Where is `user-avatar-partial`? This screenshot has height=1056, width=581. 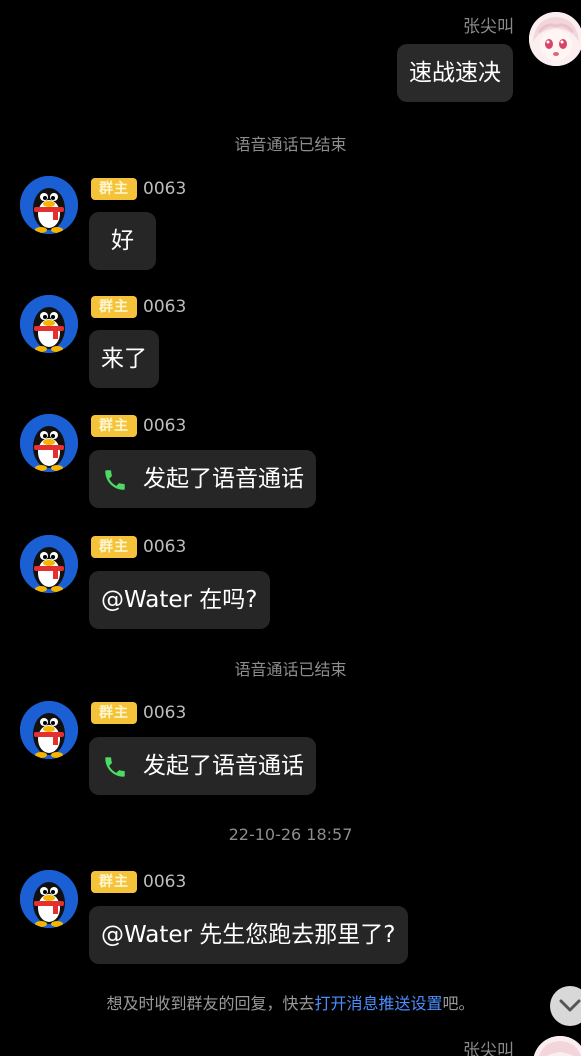 user-avatar-partial is located at coordinates (557, 1046).